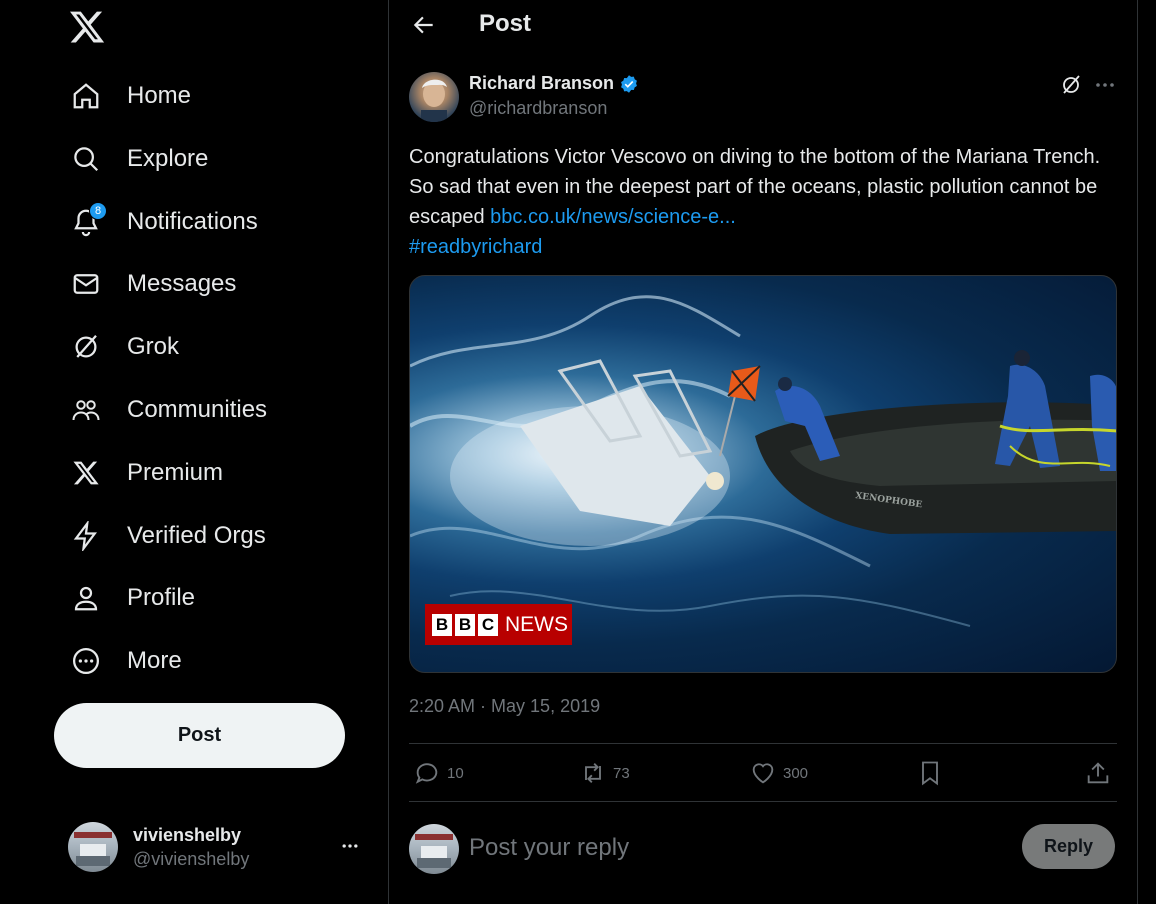 This screenshot has width=1156, height=904. I want to click on reply-button: Reply, so click(1068, 846).